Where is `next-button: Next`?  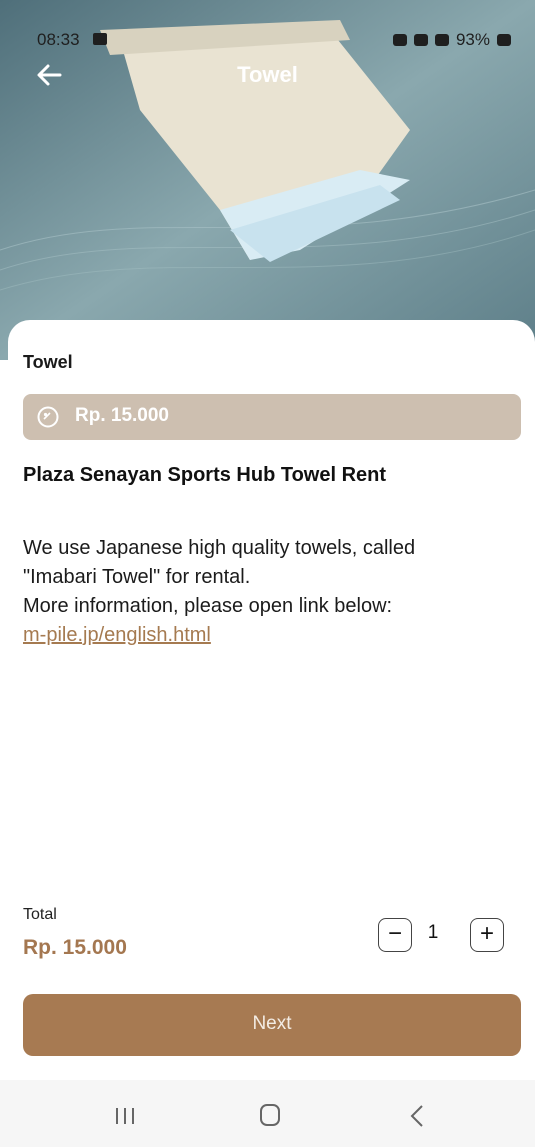
next-button: Next is located at coordinates (272, 1025).